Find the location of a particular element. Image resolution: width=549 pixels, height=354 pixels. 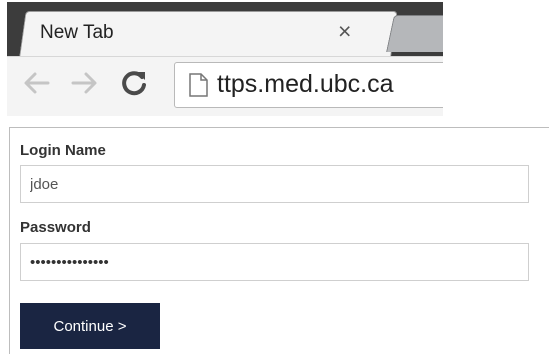

browser-toolbar: ttps.med.ubc.ca is located at coordinates (225, 86).